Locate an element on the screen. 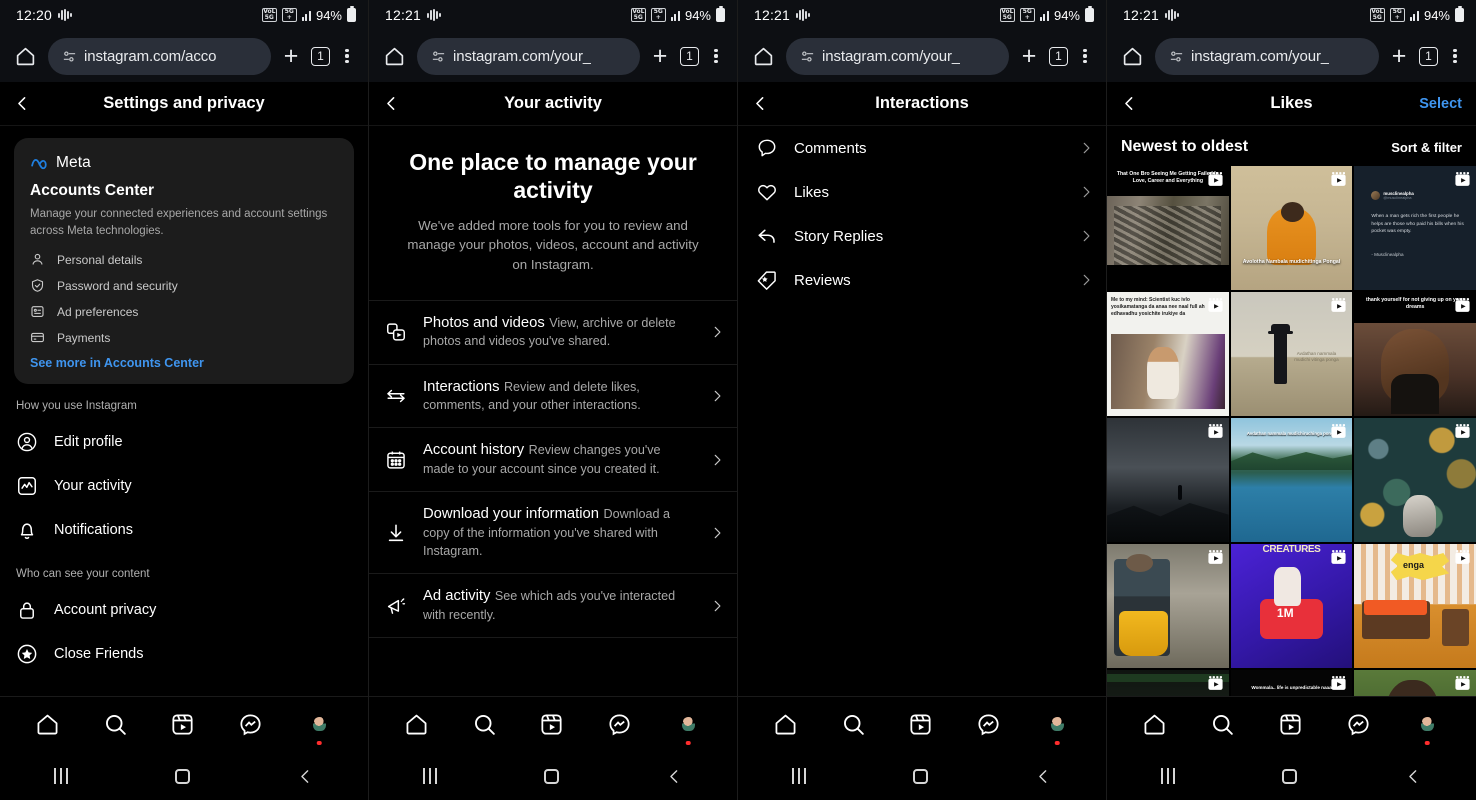 The height and width of the screenshot is (800, 1476). grid-cell: Avdathan nammala mudichi vitinga ponga is located at coordinates (1291, 354).